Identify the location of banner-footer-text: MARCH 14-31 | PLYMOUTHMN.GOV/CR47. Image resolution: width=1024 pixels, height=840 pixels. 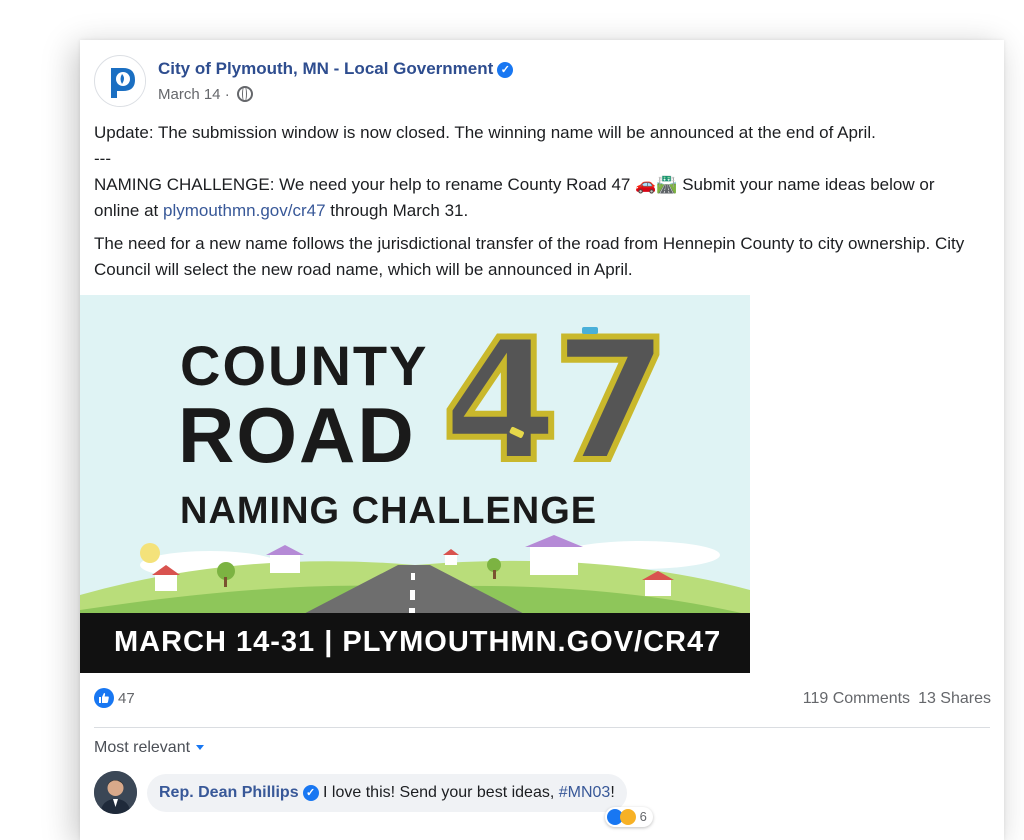
(418, 642).